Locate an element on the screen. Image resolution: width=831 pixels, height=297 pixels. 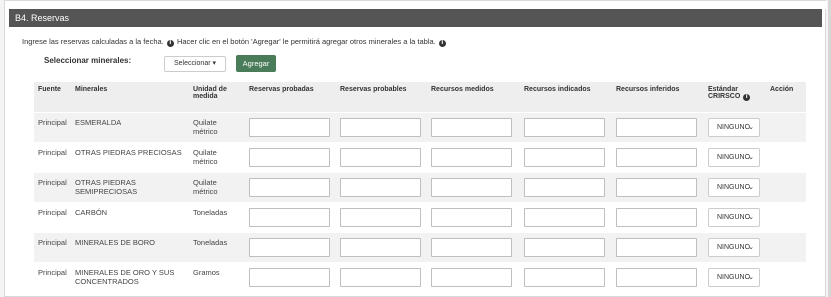
header-unidad: Unidad de medida is located at coordinates (217, 97).